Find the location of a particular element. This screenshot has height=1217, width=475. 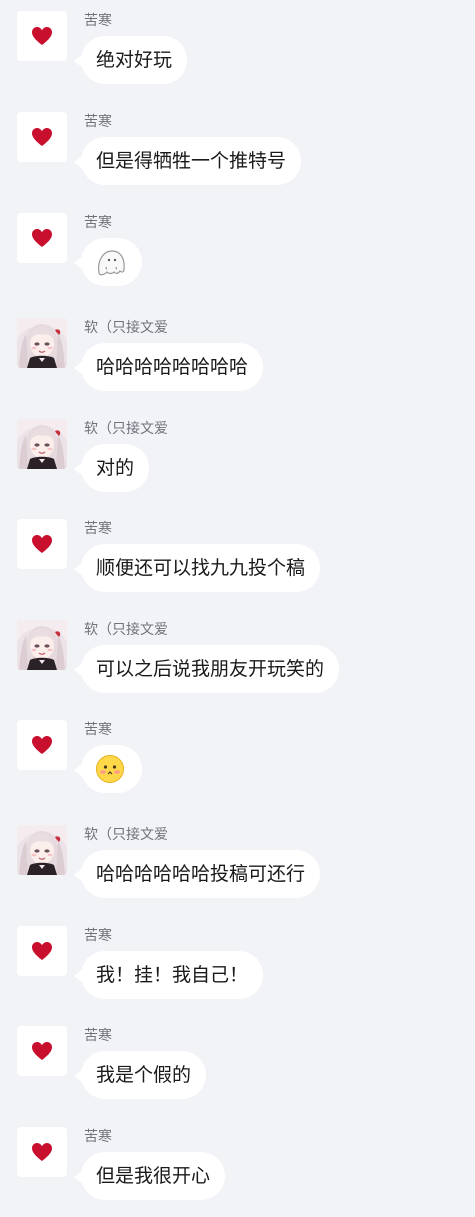

message-bubble: 我是个假的 is located at coordinates (140, 1075).